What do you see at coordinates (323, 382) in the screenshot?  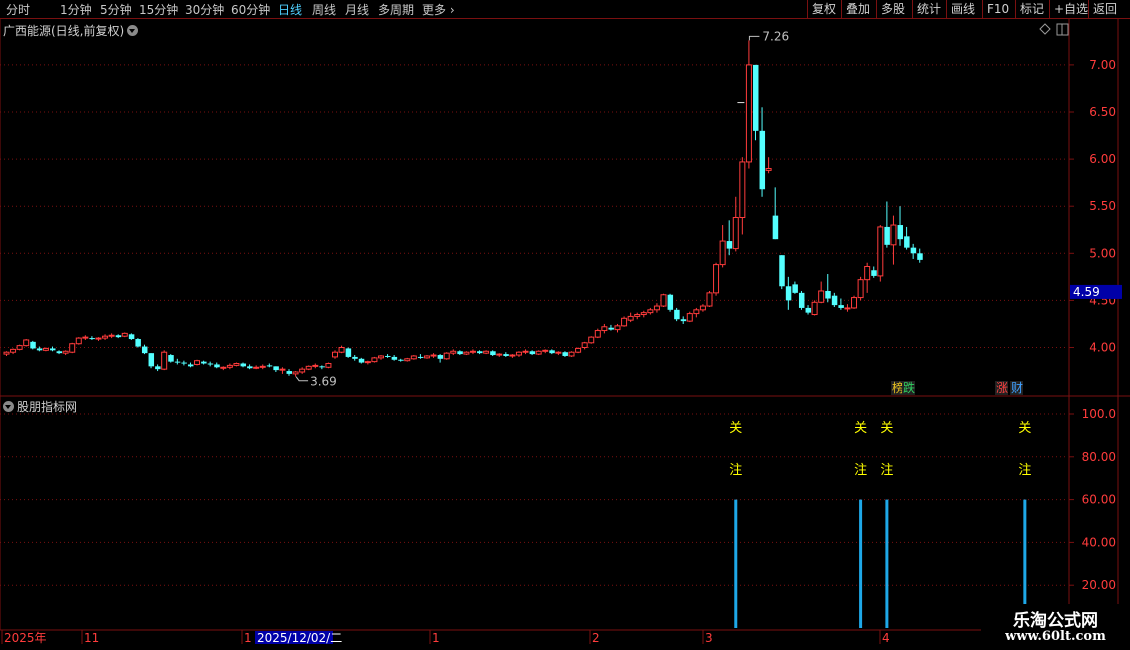 I see `low-price-label: 3.69` at bounding box center [323, 382].